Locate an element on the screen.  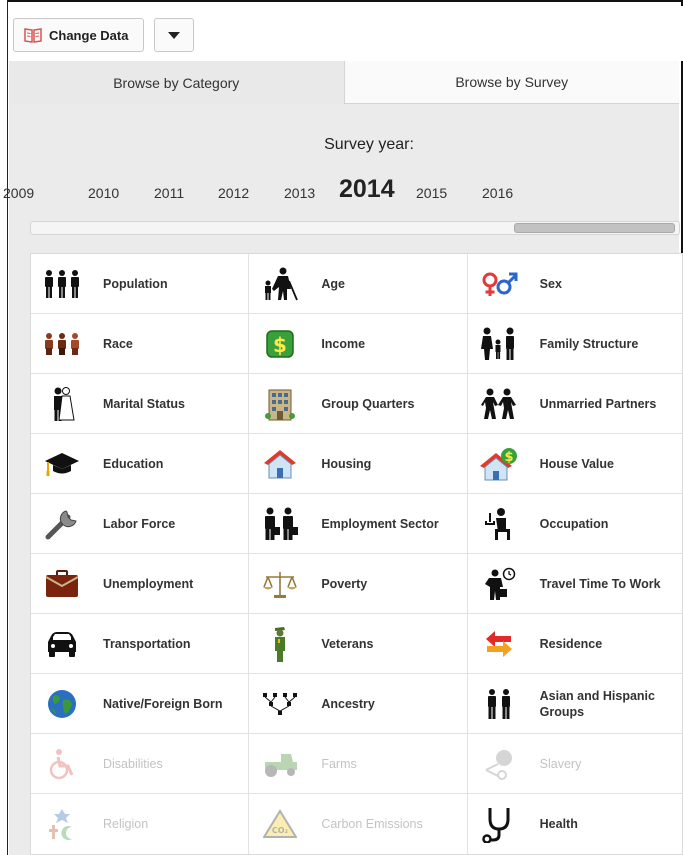
category-employment-sector: Employment Sector is located at coordinates (358, 523).